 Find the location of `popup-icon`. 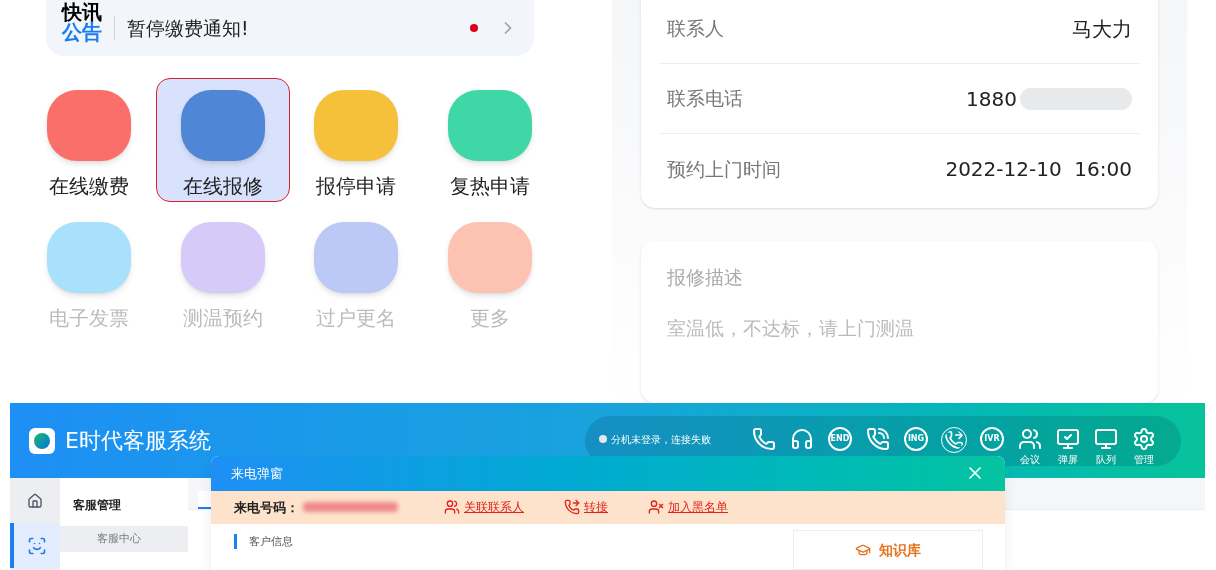

popup-icon is located at coordinates (1068, 438).